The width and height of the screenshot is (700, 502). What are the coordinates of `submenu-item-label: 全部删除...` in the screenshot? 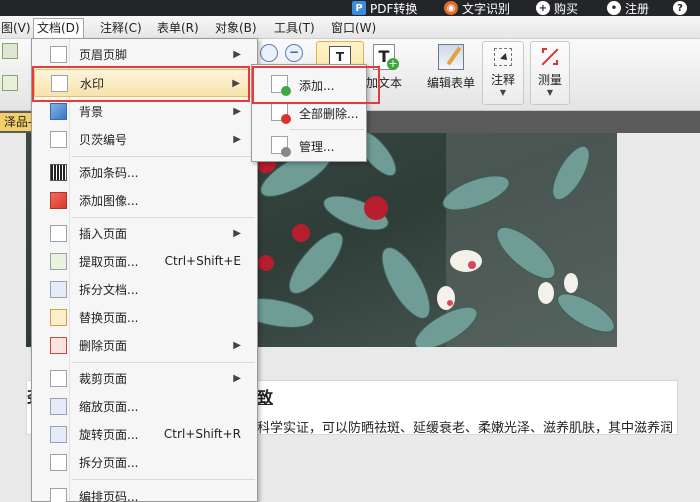 It's located at (329, 114).